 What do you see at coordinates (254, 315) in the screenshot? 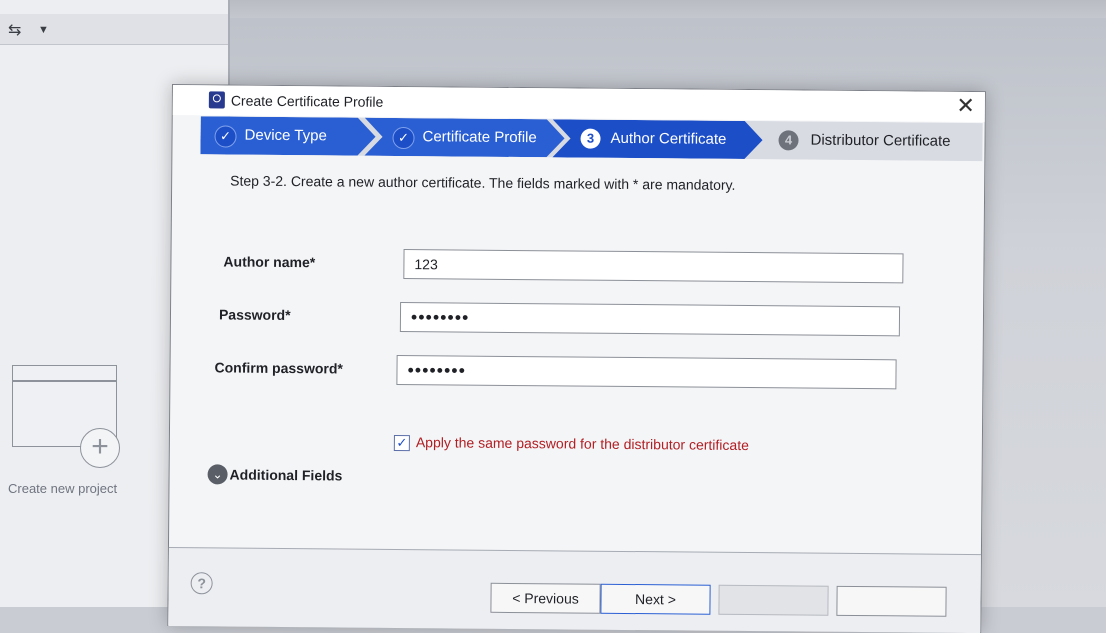
I see `password-label: Password*` at bounding box center [254, 315].